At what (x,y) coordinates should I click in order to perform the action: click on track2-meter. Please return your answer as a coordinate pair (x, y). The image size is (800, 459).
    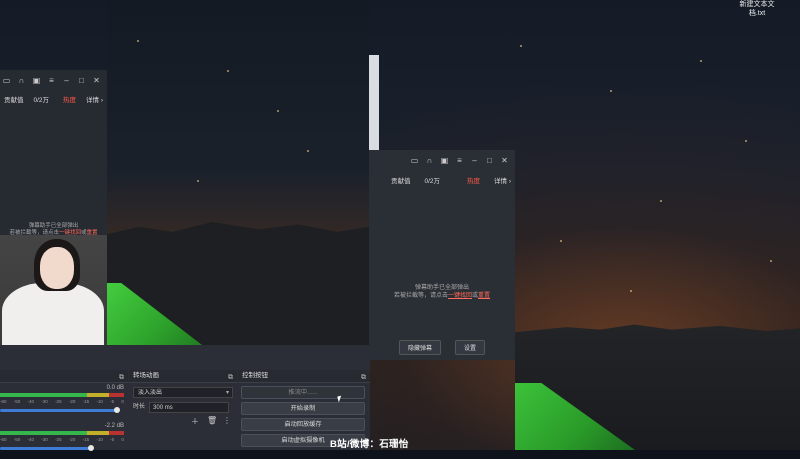
    Looking at the image, I should click on (62, 433).